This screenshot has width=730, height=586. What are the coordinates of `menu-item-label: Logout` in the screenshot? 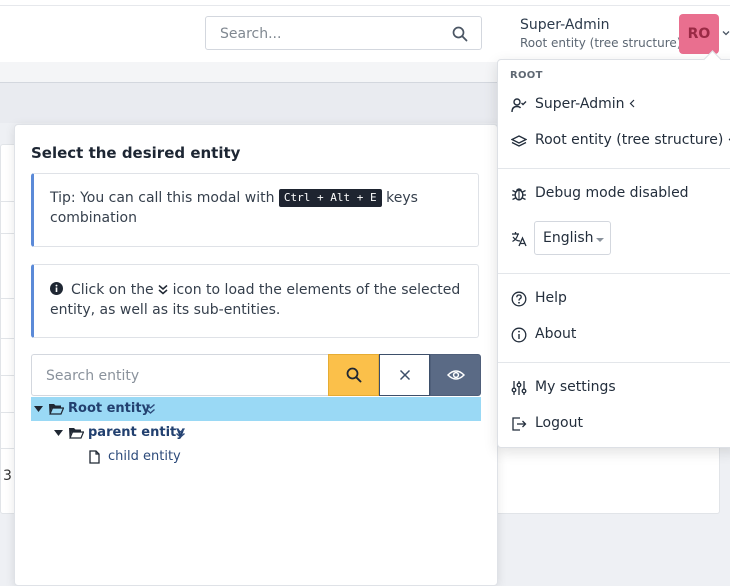 It's located at (559, 423).